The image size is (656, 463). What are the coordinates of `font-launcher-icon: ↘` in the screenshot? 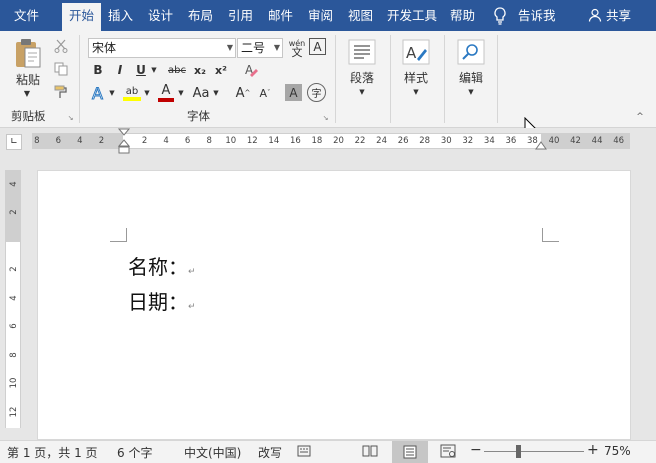 It's located at (325, 117).